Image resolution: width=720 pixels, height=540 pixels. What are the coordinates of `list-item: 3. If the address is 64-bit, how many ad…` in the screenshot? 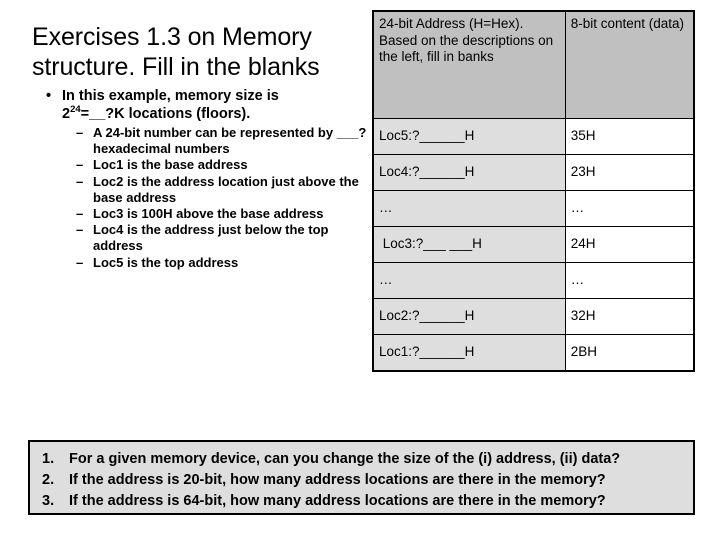 It's located at (367, 501).